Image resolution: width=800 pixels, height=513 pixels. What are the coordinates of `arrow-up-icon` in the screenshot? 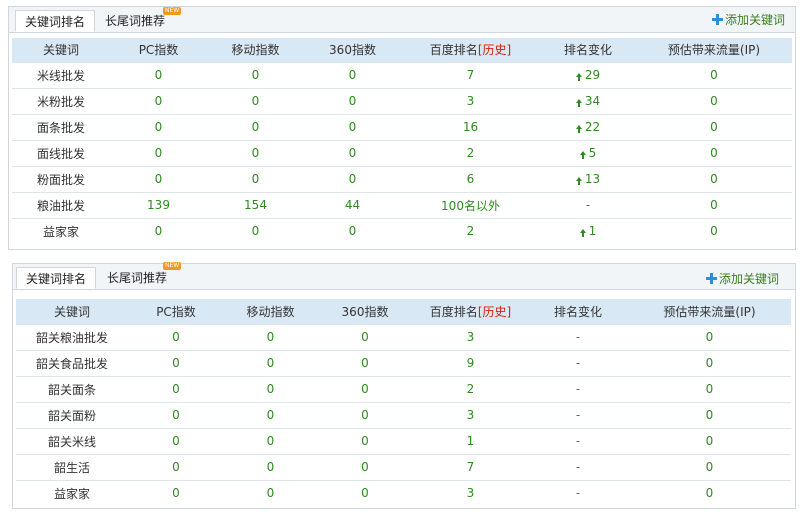 It's located at (578, 77).